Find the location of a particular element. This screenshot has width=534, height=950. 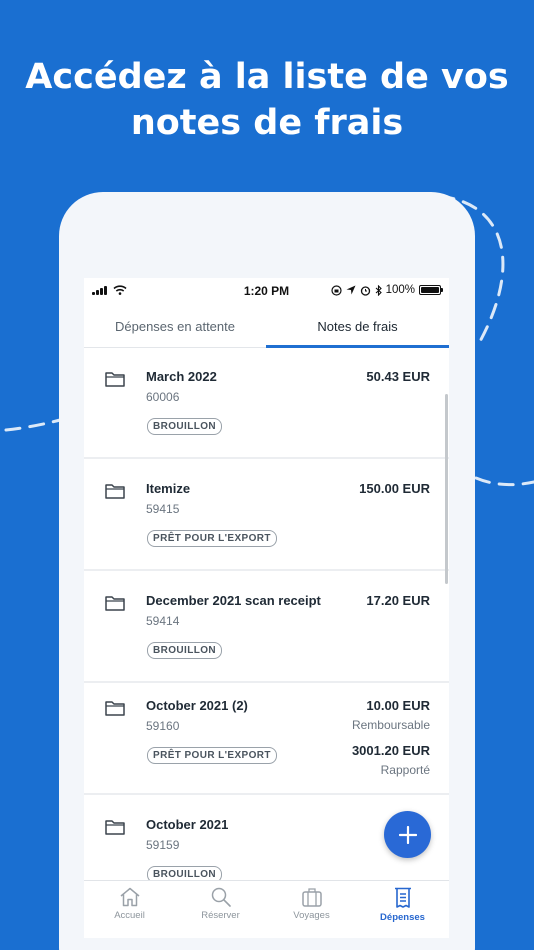

report-amount: 50.43 EUR is located at coordinates (398, 376).